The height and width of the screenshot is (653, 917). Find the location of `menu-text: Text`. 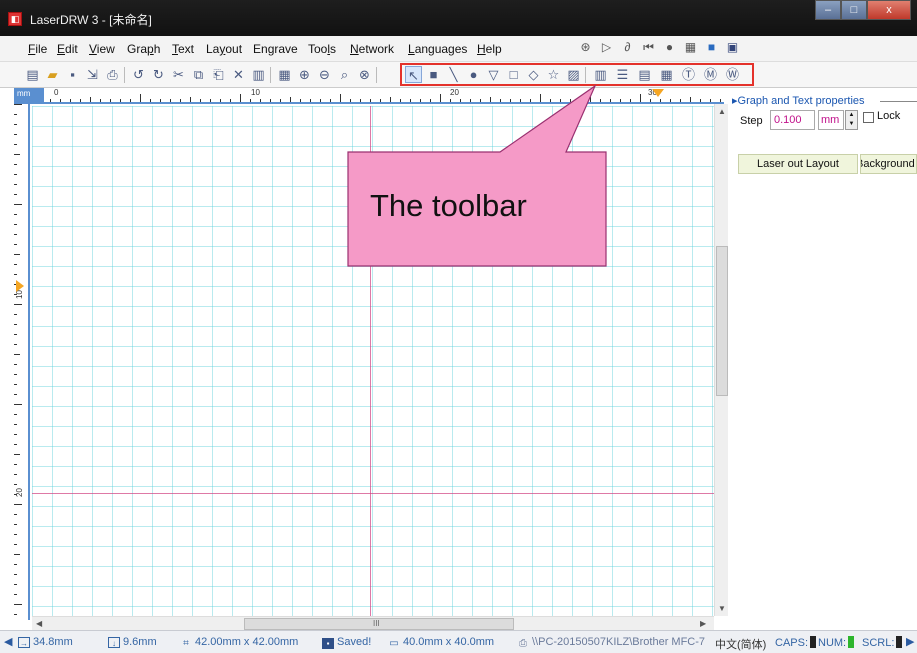

menu-text: Text is located at coordinates (183, 49).